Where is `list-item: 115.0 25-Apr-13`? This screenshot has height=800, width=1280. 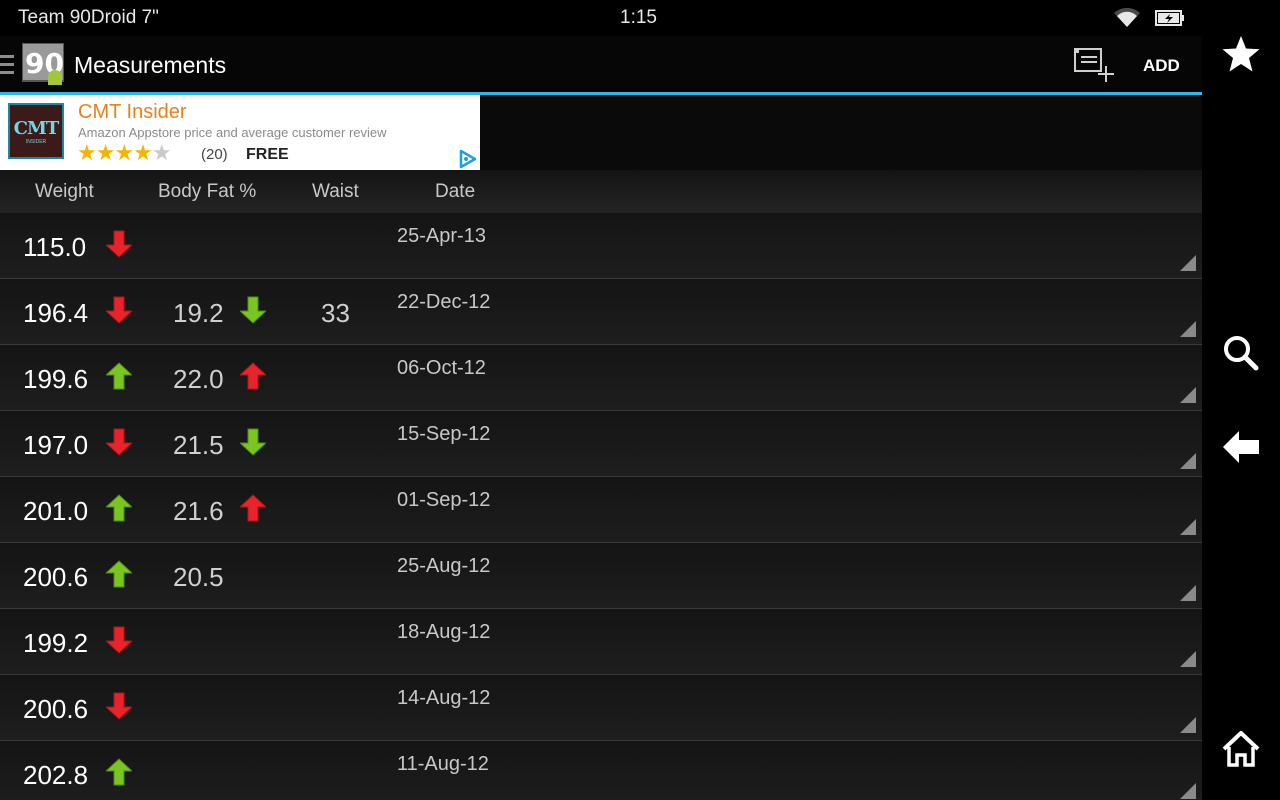 list-item: 115.0 25-Apr-13 is located at coordinates (601, 246).